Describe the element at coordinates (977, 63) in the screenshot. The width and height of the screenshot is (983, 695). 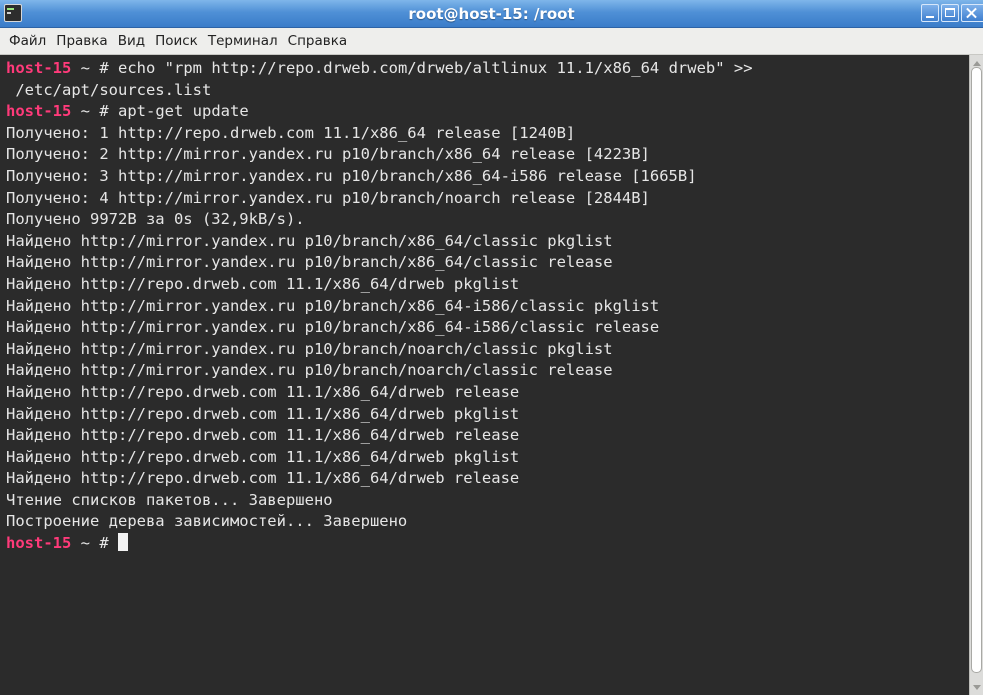
I see `scroll-up-arrow-icon` at that location.